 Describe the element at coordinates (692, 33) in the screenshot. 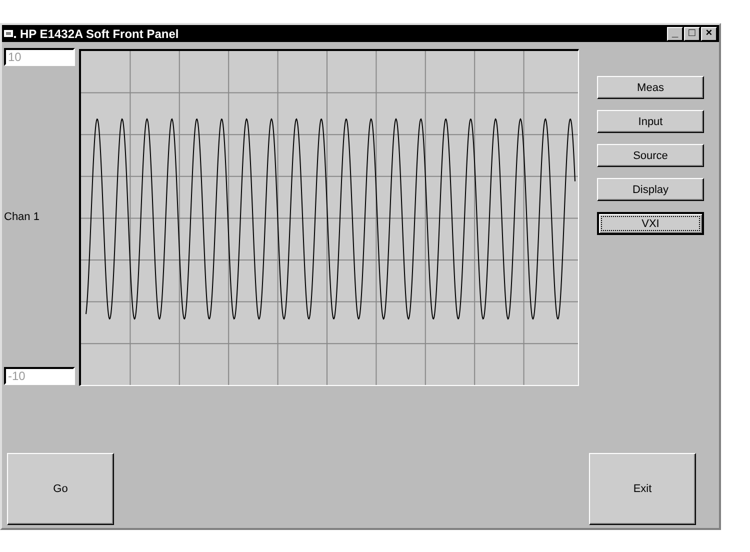

I see `maximize-button: □` at that location.